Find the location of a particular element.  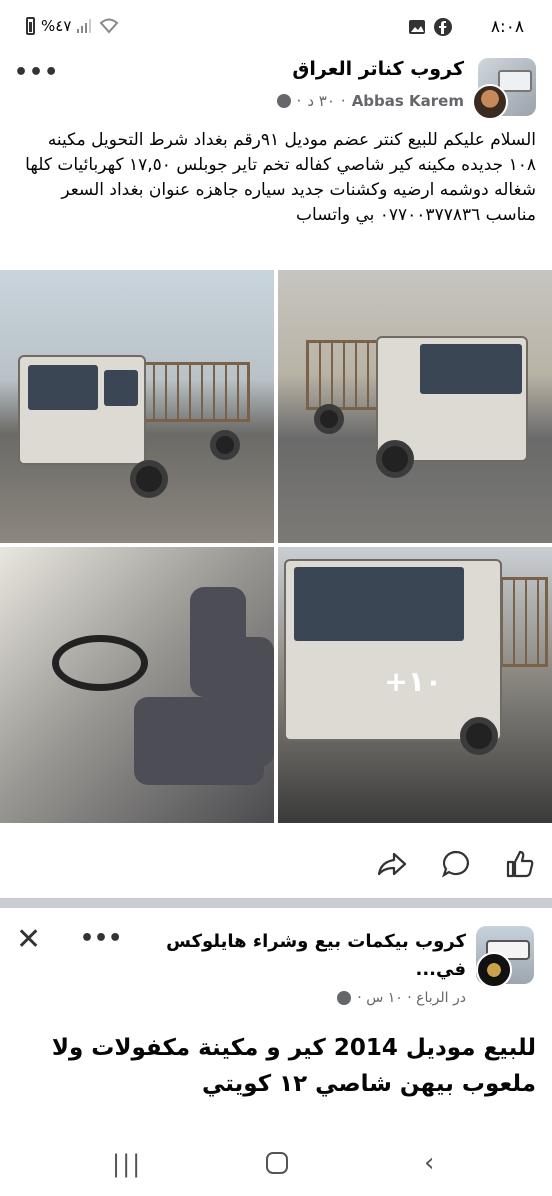

like-button is located at coordinates (520, 864).